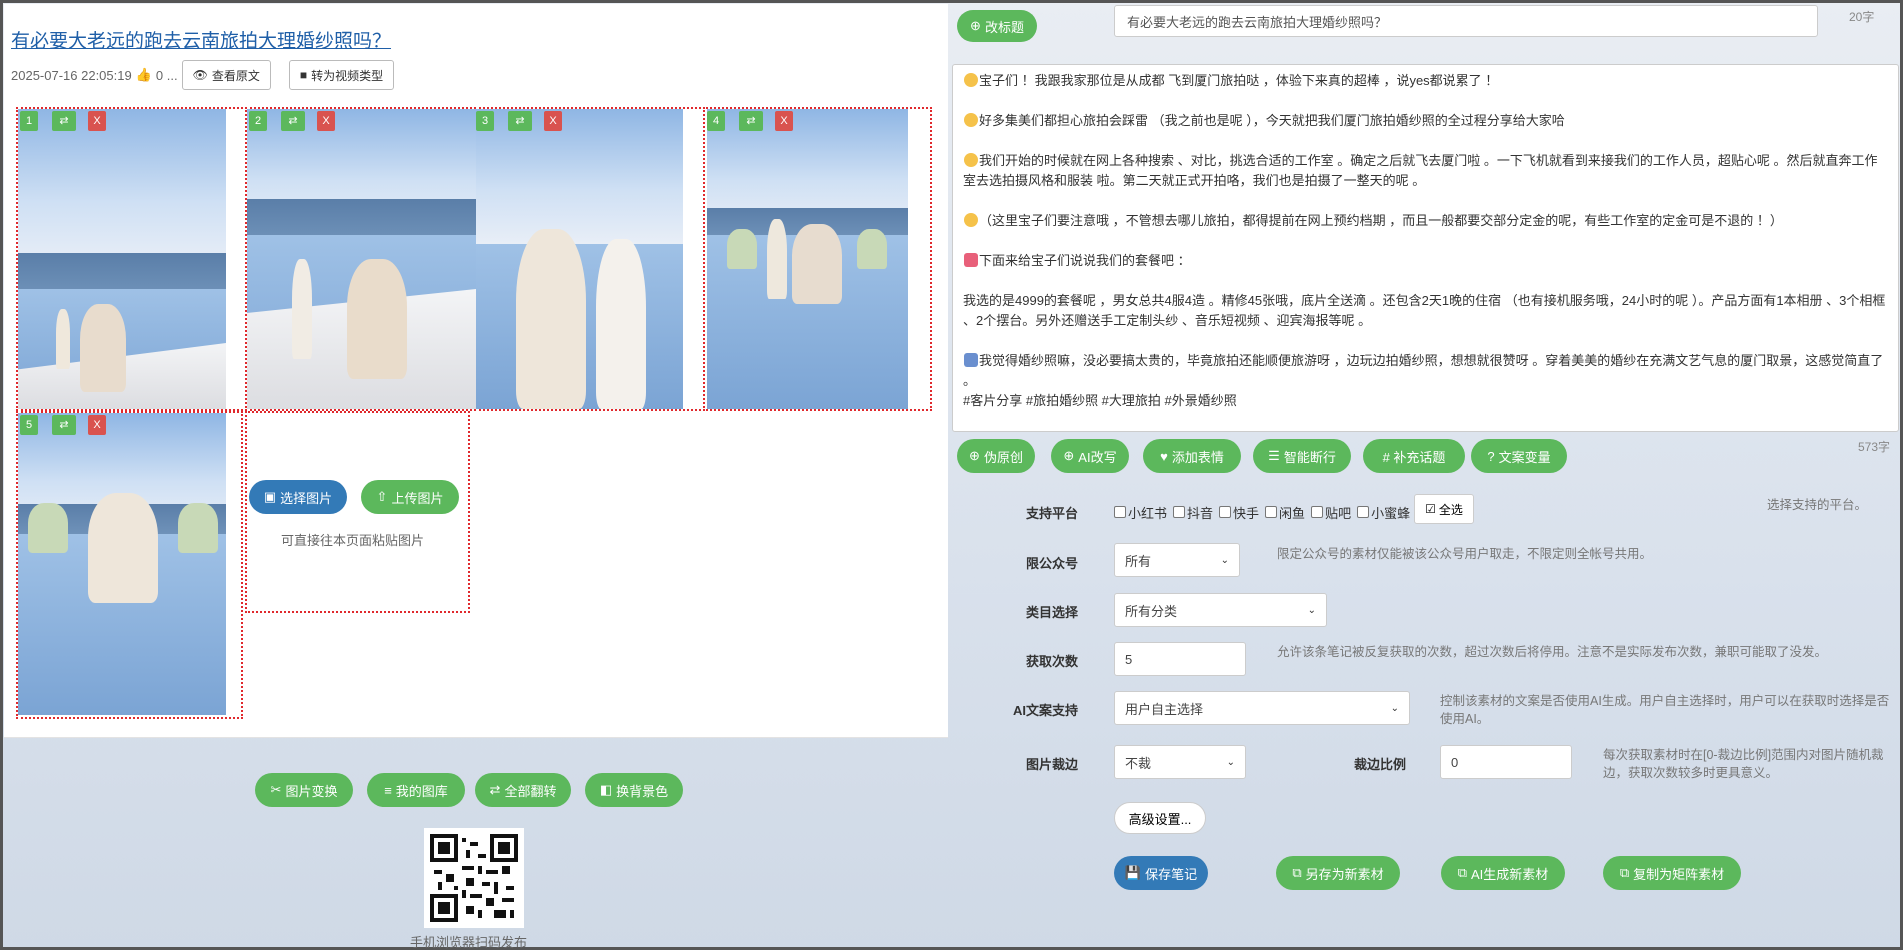 The width and height of the screenshot is (1903, 950). Describe the element at coordinates (996, 456) in the screenshot. I see `pseudo-original-button: ⊕ 伪原创` at that location.